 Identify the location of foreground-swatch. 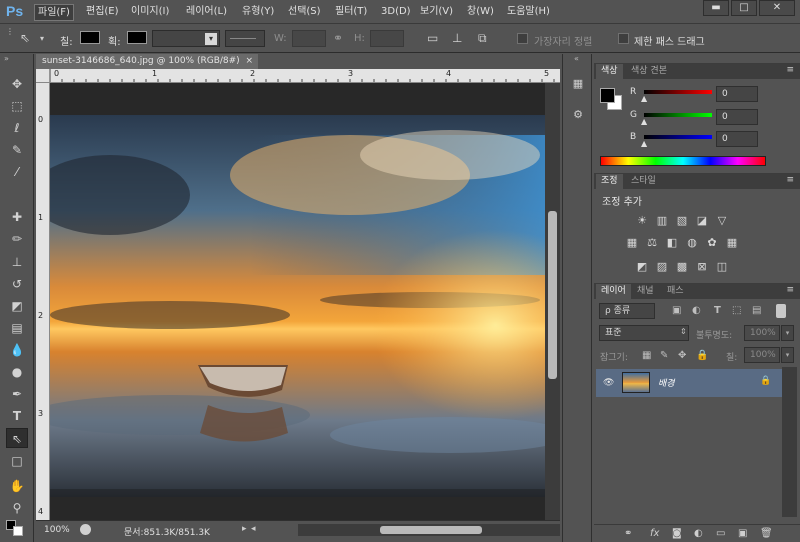
(607, 95).